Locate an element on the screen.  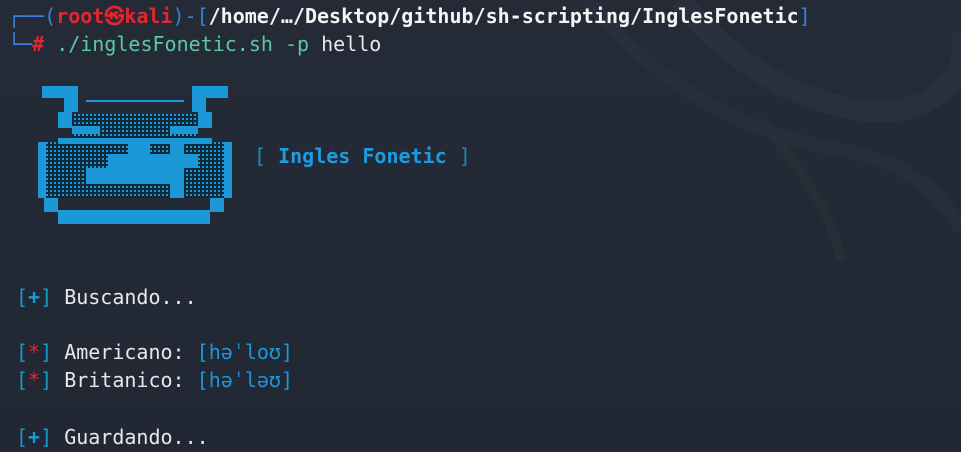
skull-icon: ㉿ is located at coordinates (114, 16).